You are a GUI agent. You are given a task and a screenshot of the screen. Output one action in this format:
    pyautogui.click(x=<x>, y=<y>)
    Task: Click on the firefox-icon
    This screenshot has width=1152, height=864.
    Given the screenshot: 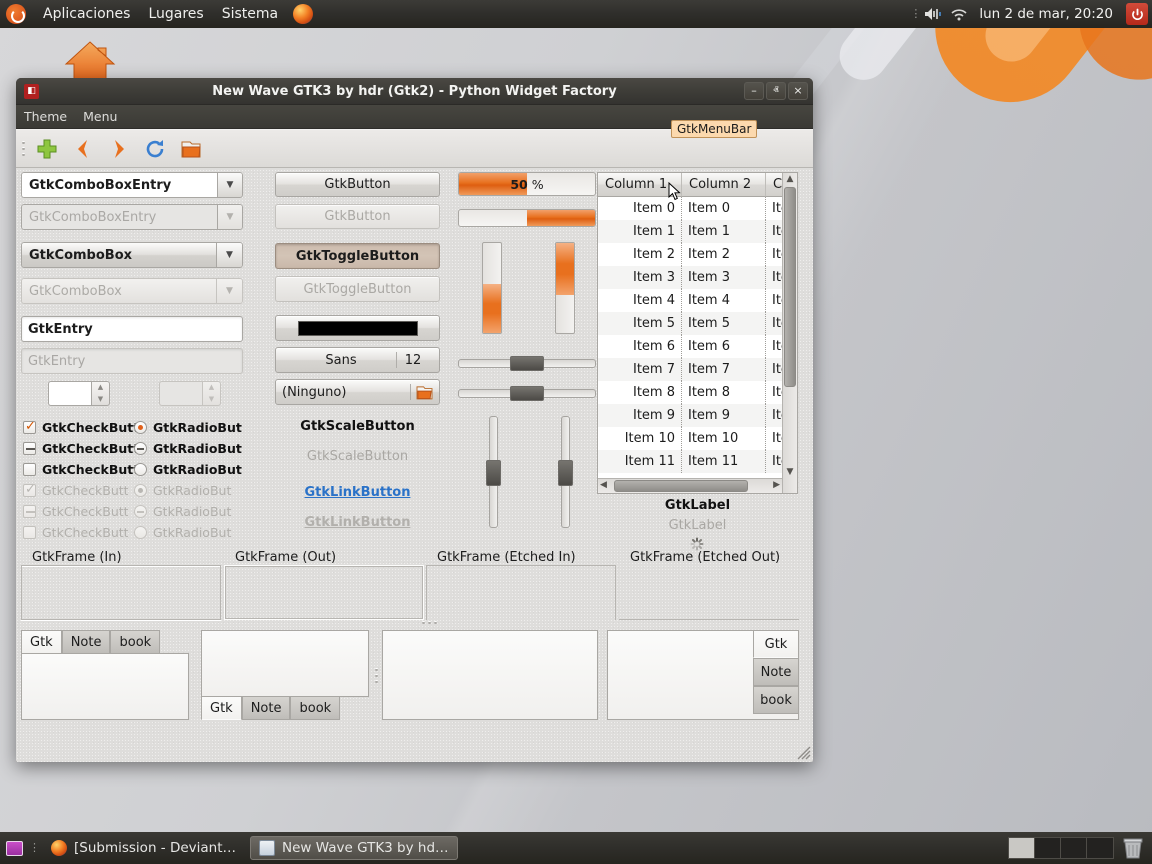 What is the action you would take?
    pyautogui.click(x=303, y=14)
    